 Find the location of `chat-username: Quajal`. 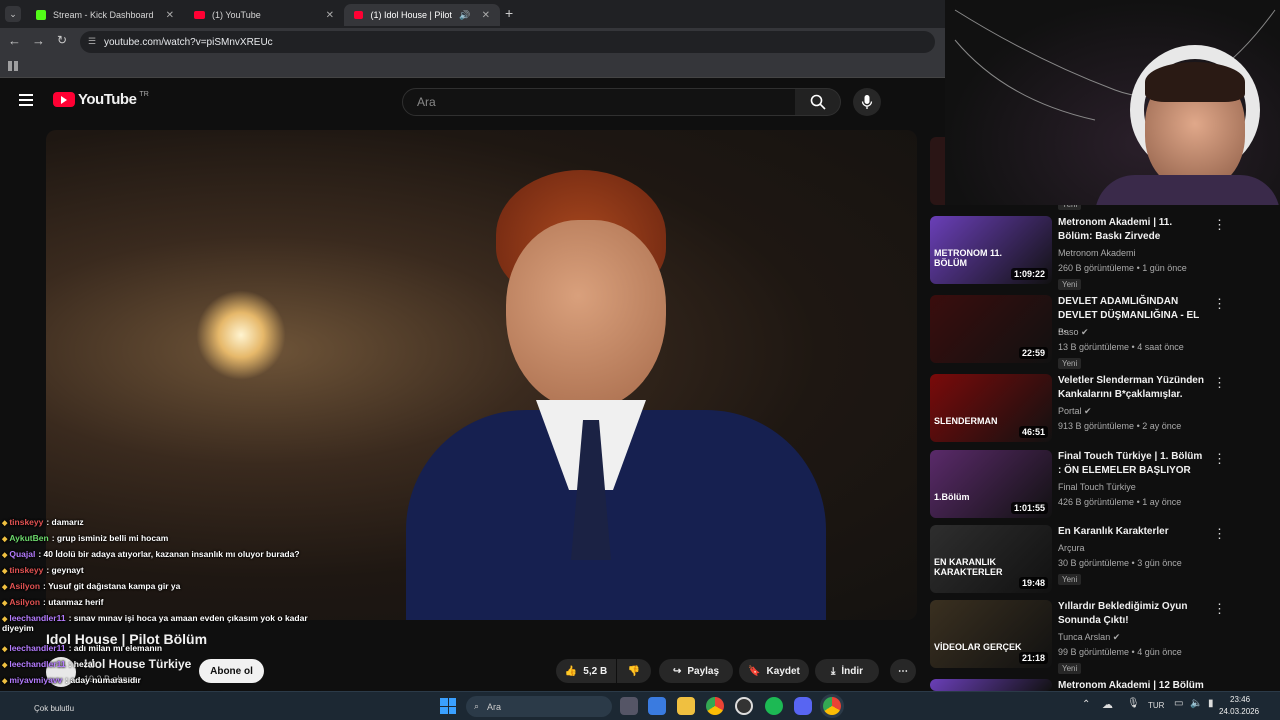

chat-username: Quajal is located at coordinates (22, 554).